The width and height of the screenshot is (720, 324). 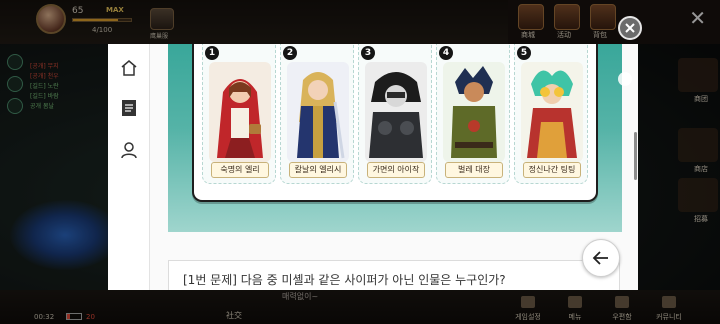 I want to click on quiz-question: [1번 문제] 다음 중 미셸과 같은 사이퍼가 아닌 인물은 누구인가?, so click(x=394, y=275).